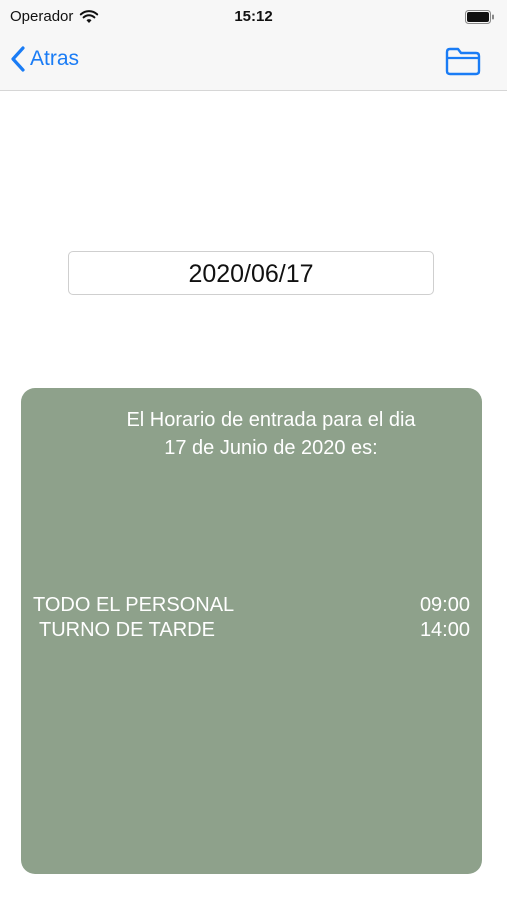 The width and height of the screenshot is (507, 900). I want to click on shift-time: 14:00, so click(444, 630).